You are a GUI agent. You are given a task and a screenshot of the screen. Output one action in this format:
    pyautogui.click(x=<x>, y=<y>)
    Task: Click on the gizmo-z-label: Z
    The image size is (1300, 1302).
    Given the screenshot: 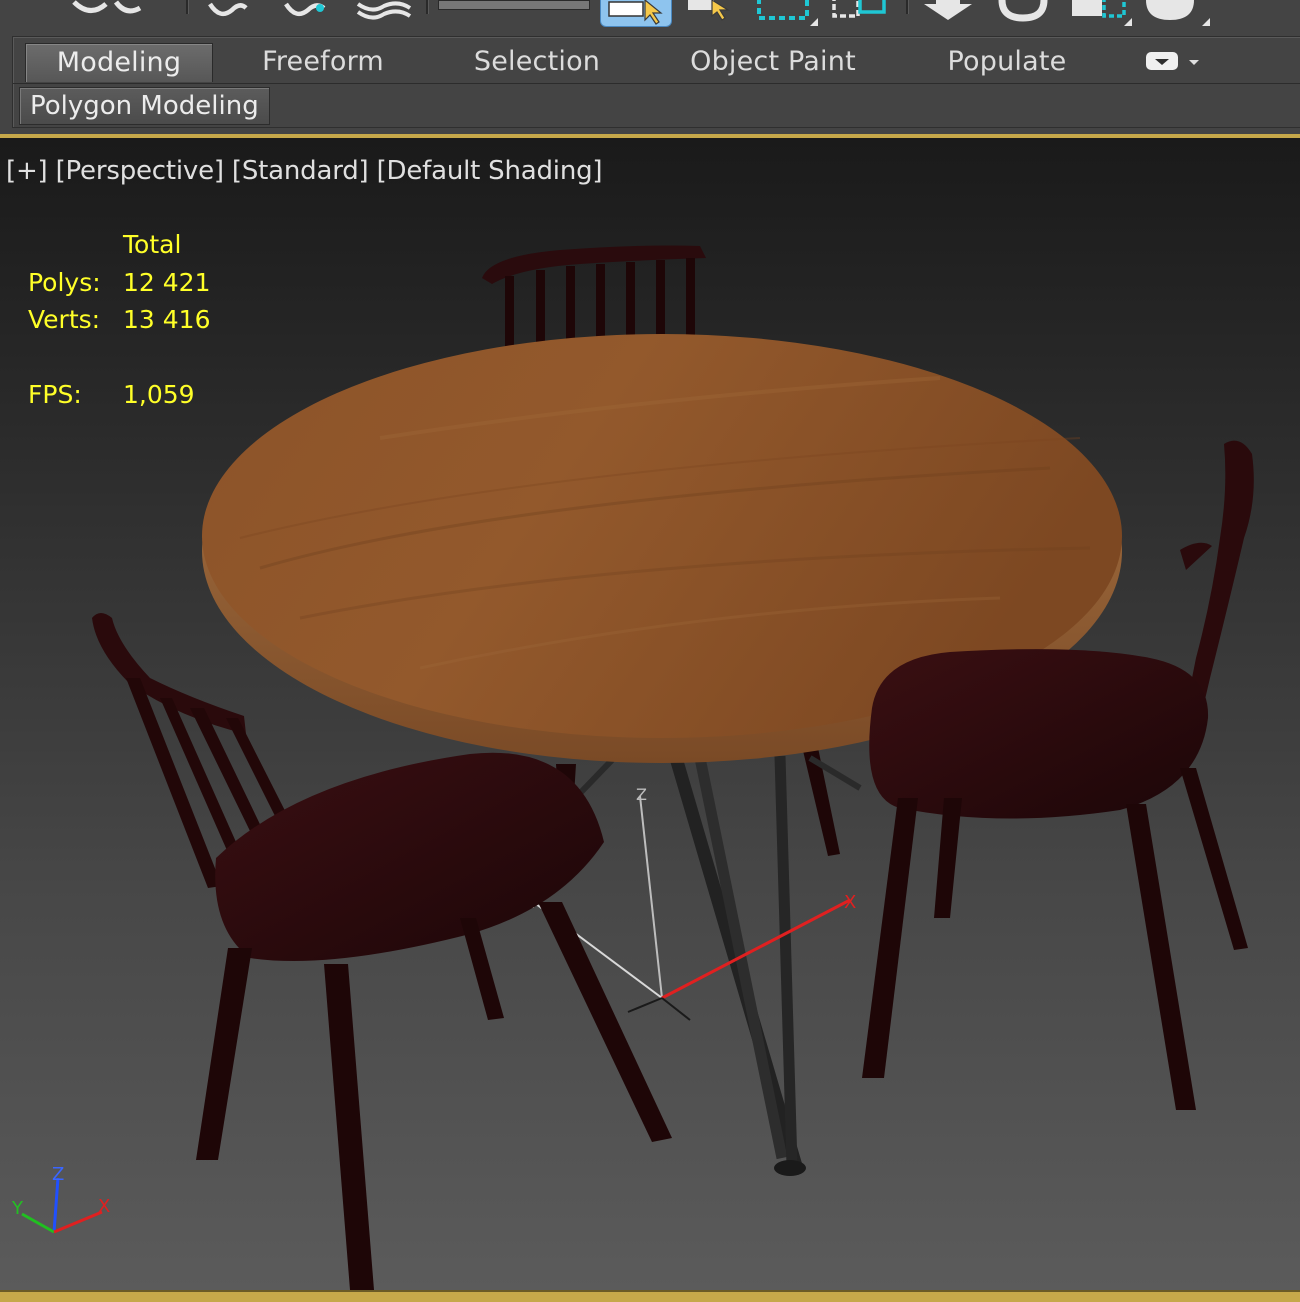 What is the action you would take?
    pyautogui.click(x=641, y=794)
    